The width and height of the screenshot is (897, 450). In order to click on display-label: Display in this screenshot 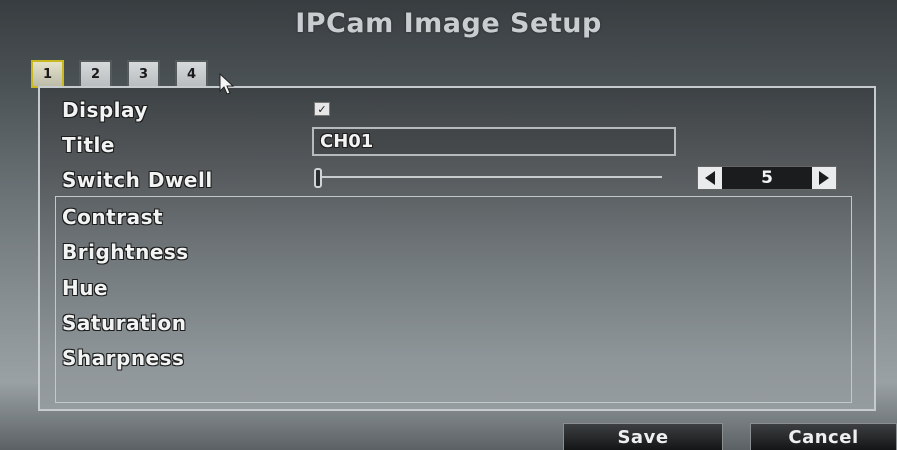, I will do `click(105, 110)`.